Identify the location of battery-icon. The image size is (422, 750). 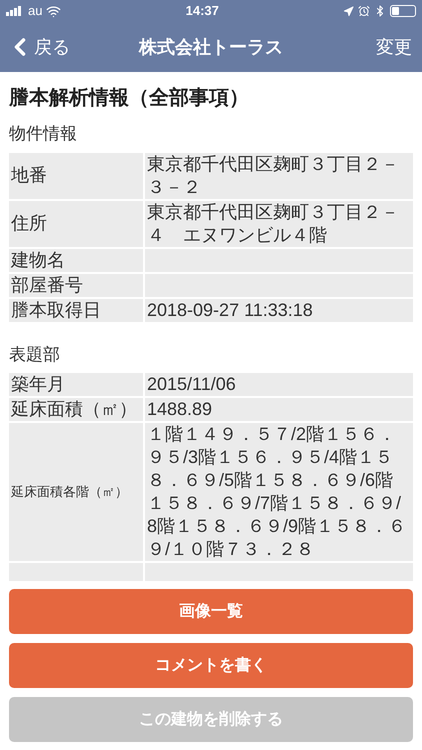
(403, 11).